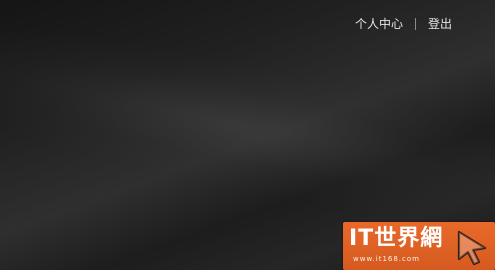 This screenshot has height=270, width=495. I want to click on watermark-title: IT世界網, so click(396, 238).